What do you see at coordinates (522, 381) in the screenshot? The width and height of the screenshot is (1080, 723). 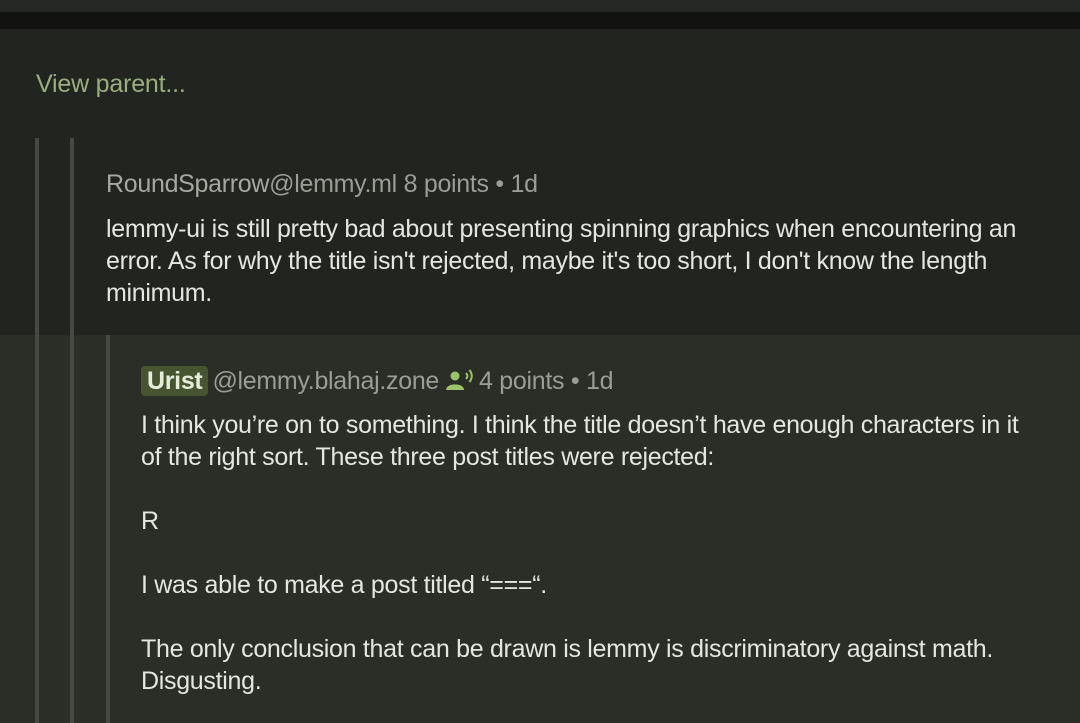 I see `reply-points: 4 points` at bounding box center [522, 381].